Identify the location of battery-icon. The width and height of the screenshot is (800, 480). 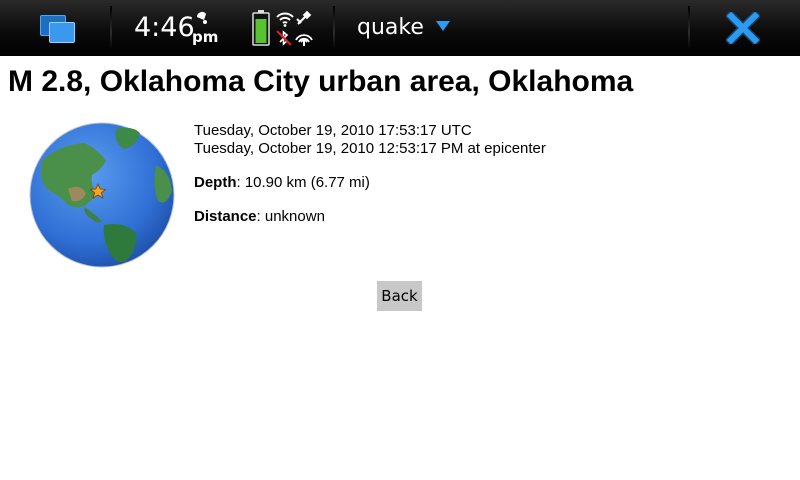
(261, 28).